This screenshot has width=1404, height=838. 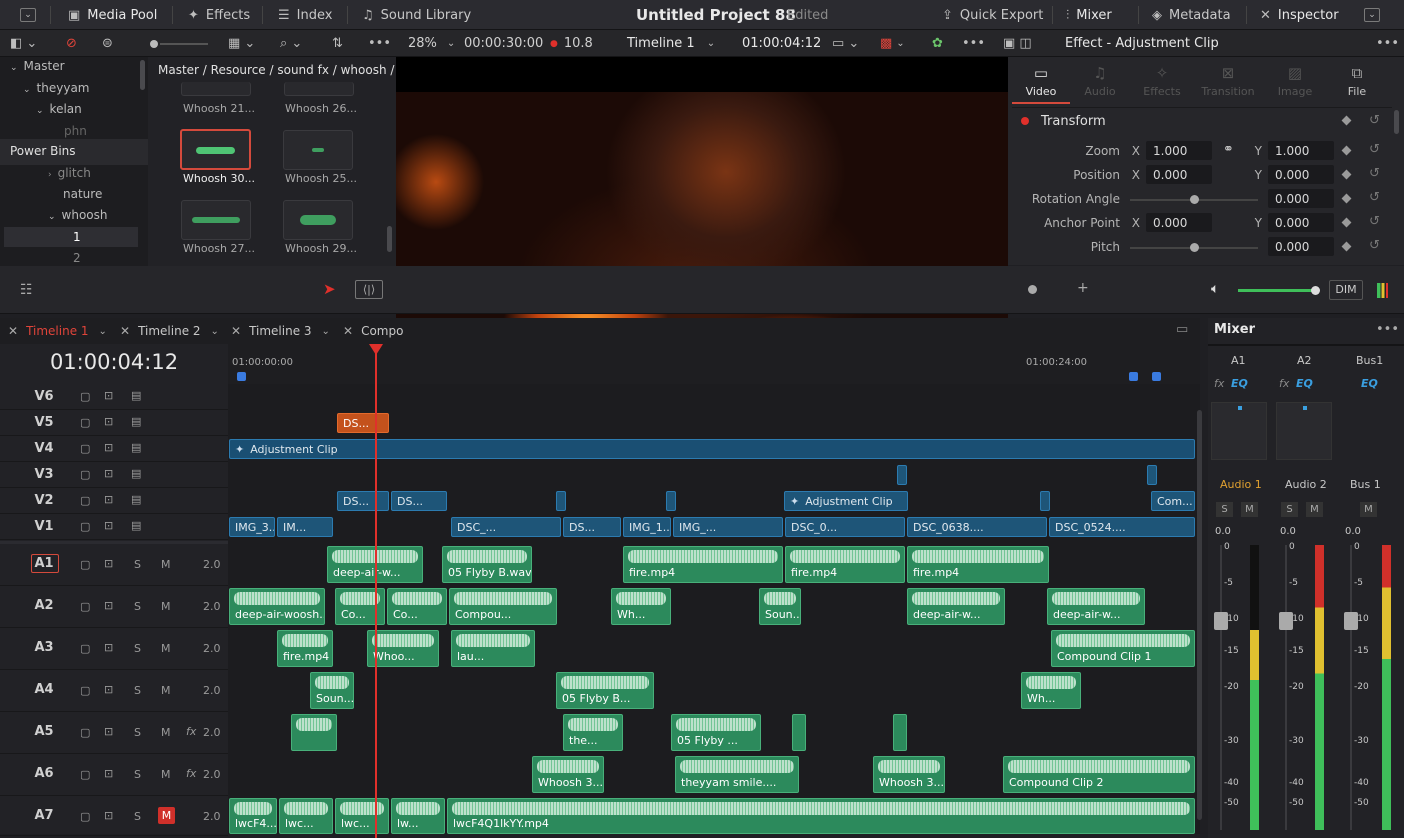 I want to click on audio-clip: Compound Clip 1, so click(x=1123, y=648).